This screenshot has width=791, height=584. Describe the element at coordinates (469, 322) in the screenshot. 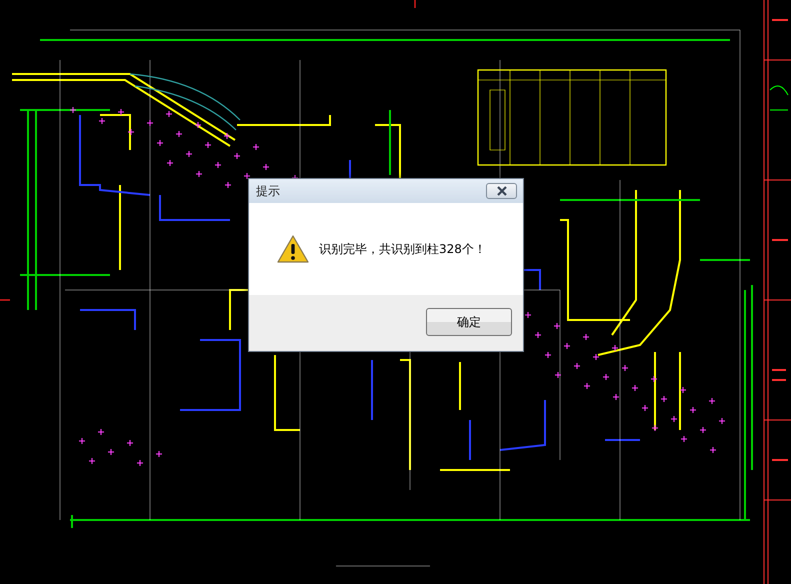

I see `ok-button: 确定` at that location.